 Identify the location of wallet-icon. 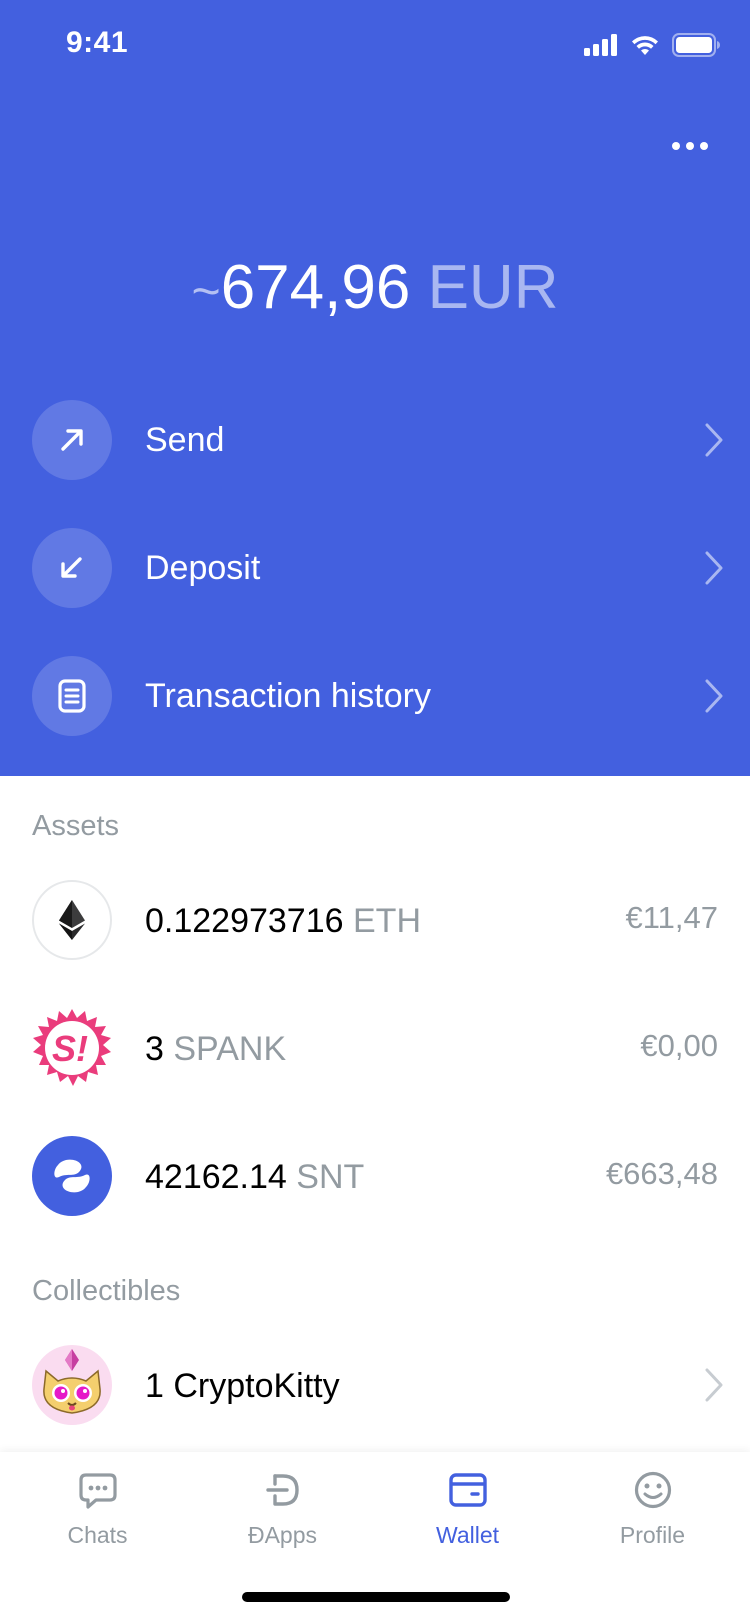
(468, 1490).